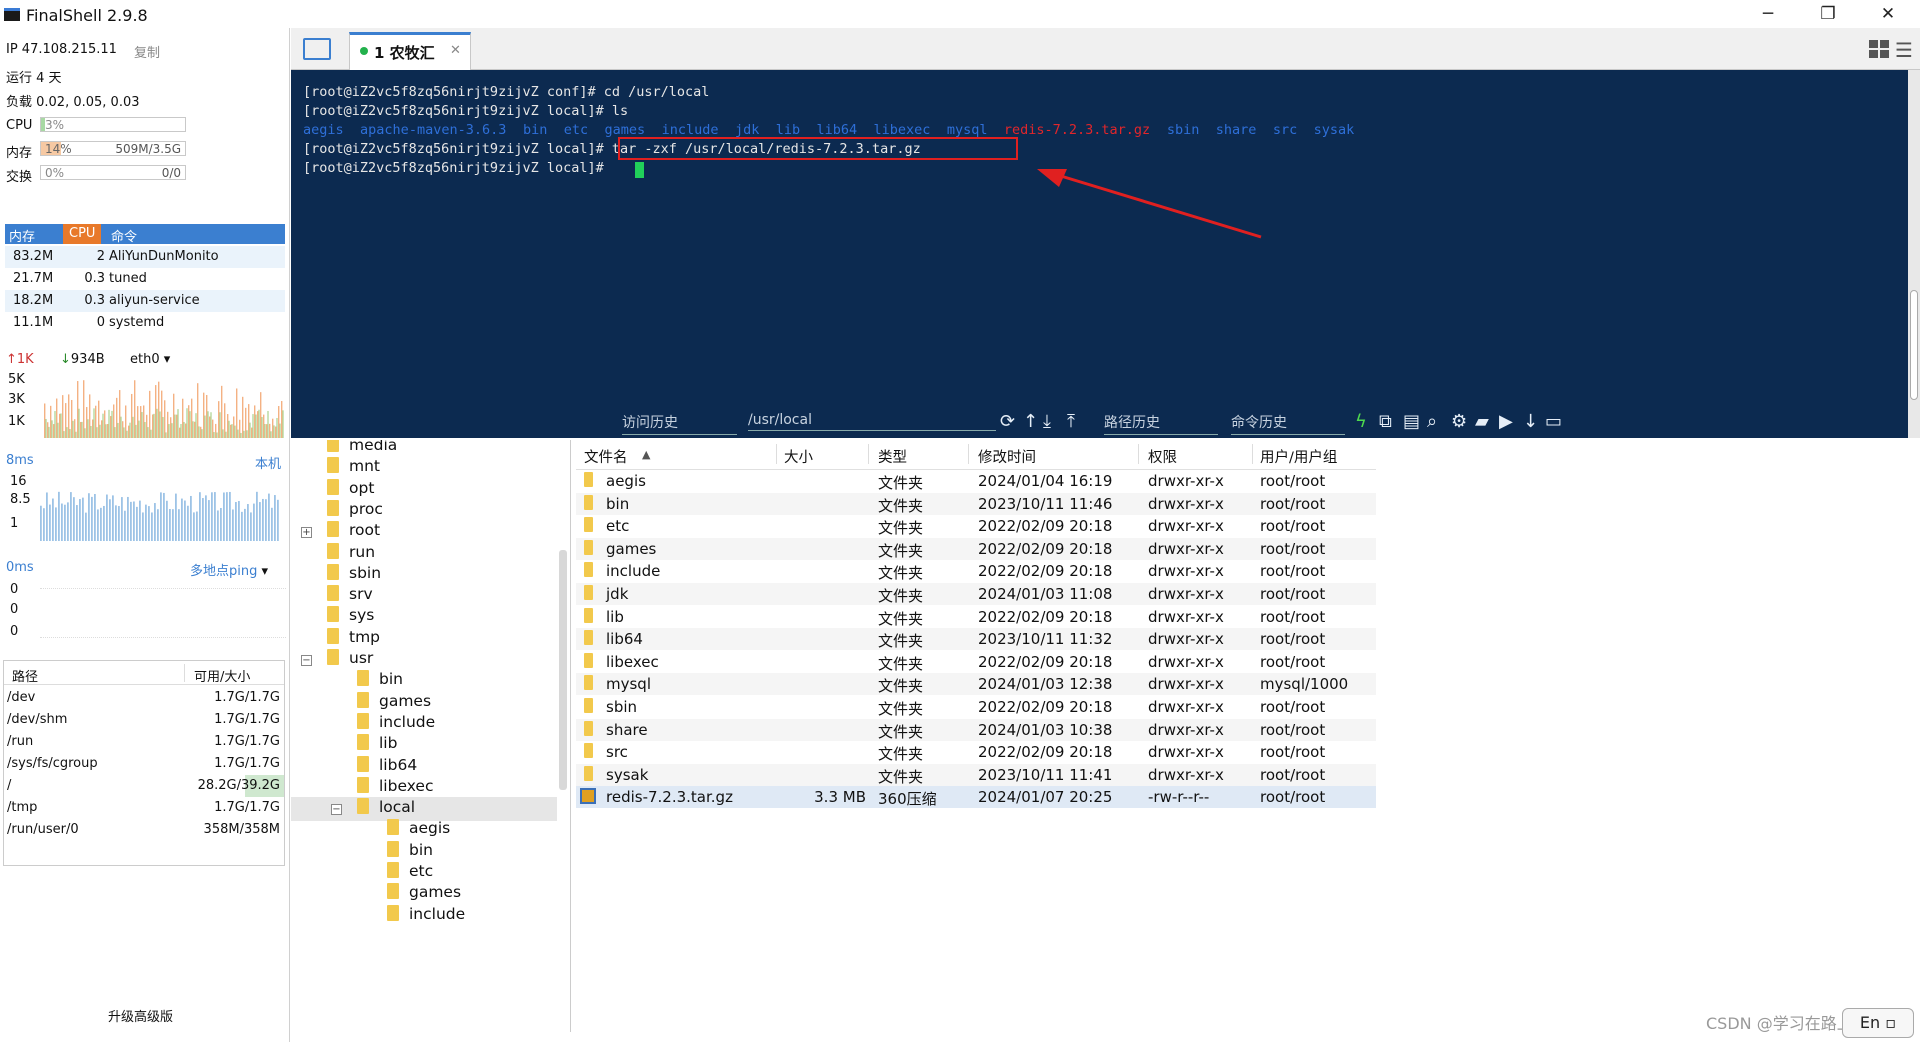  Describe the element at coordinates (1298, 456) in the screenshot. I see `col-owner: 用户/用户组` at that location.